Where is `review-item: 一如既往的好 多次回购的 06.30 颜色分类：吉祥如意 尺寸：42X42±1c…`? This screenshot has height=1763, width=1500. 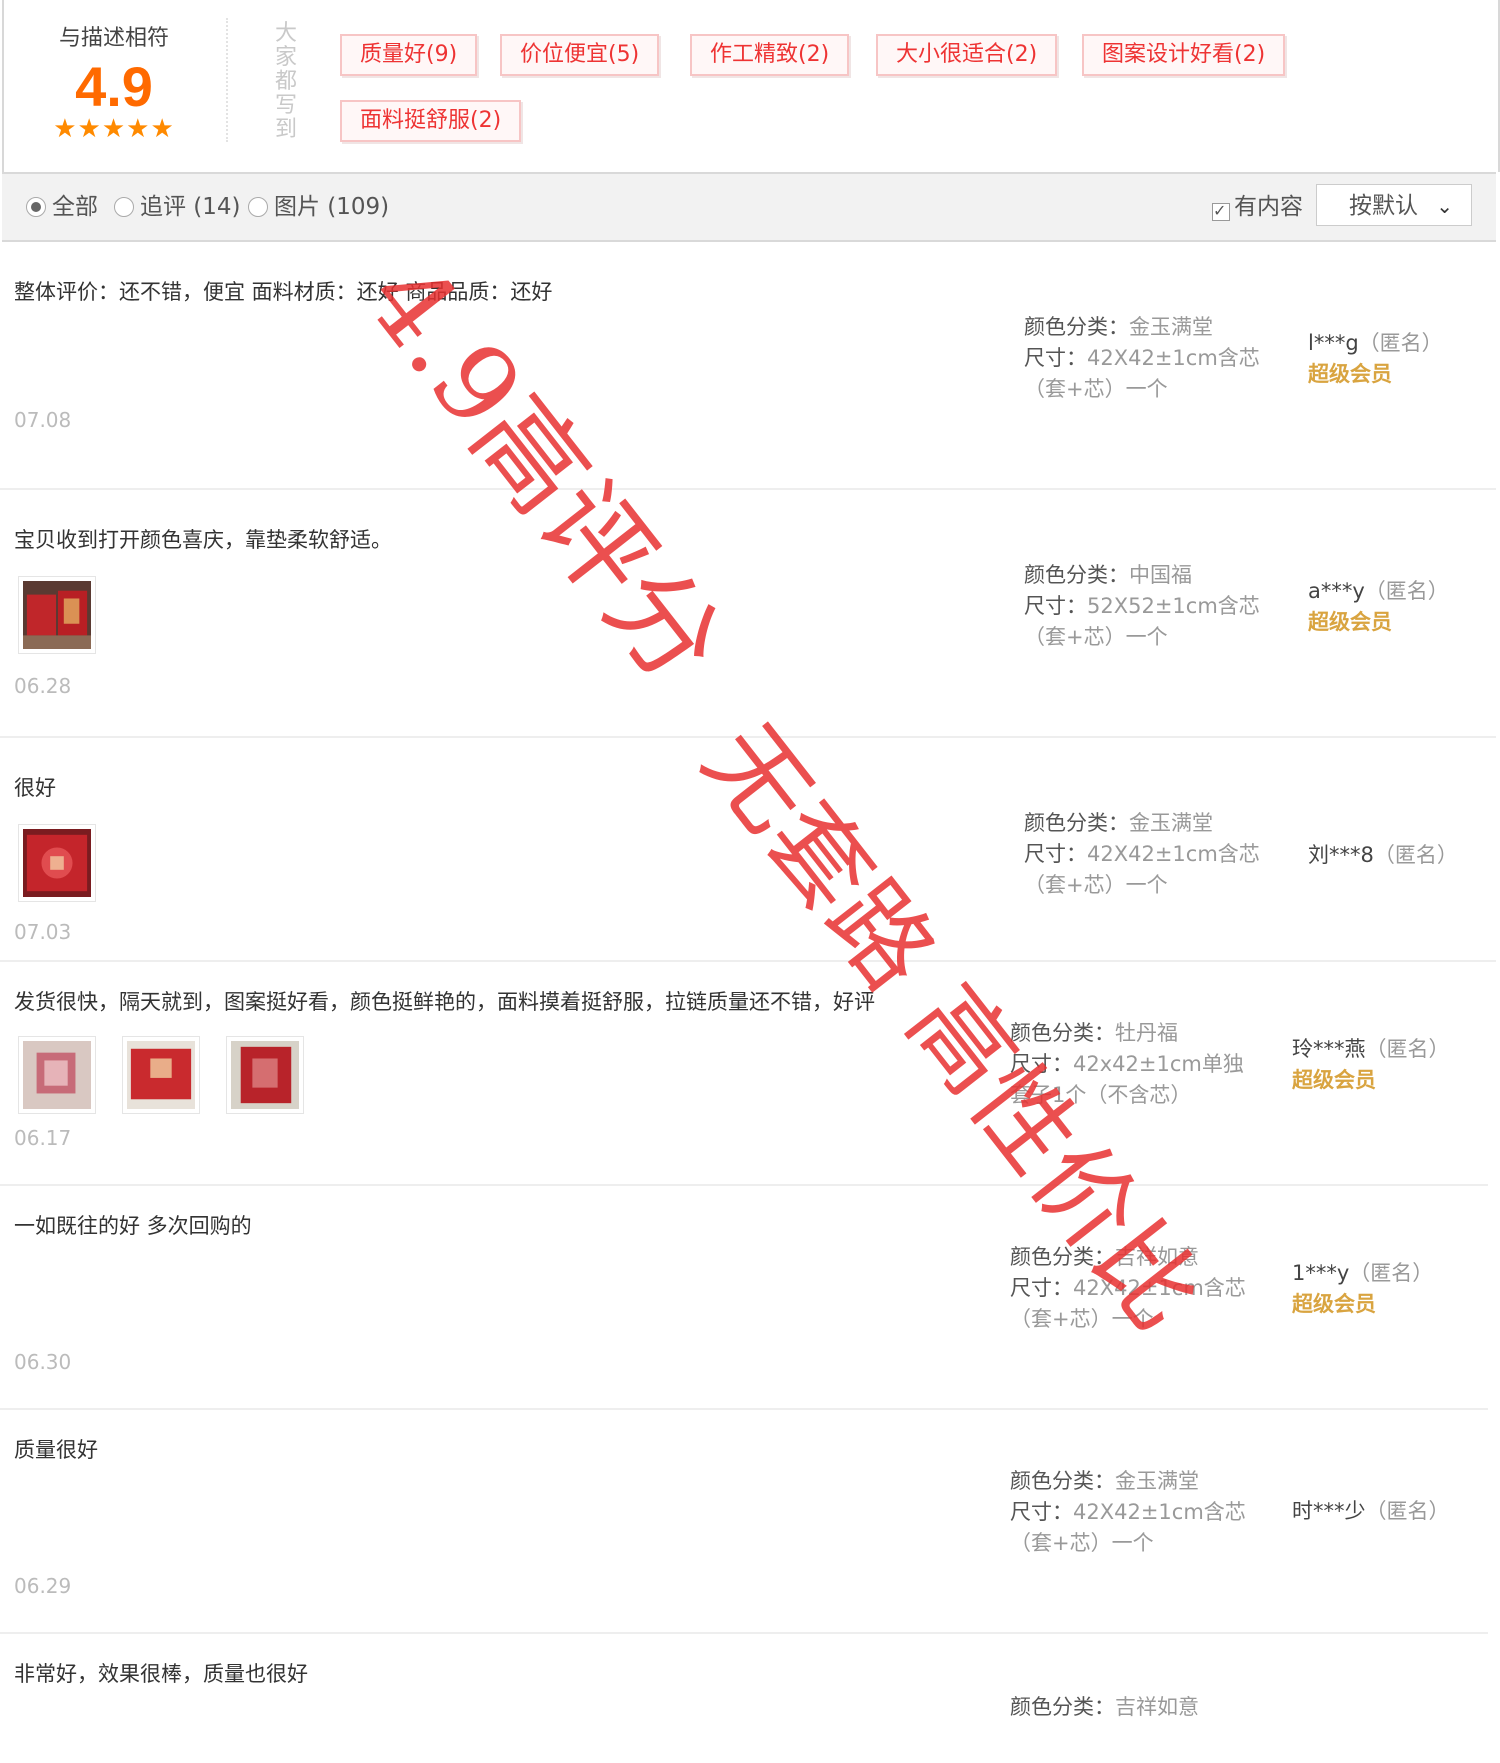
review-item: 一如既往的好 多次回购的 06.30 颜色分类：吉祥如意 尺寸：42X42±1c… is located at coordinates (744, 1298).